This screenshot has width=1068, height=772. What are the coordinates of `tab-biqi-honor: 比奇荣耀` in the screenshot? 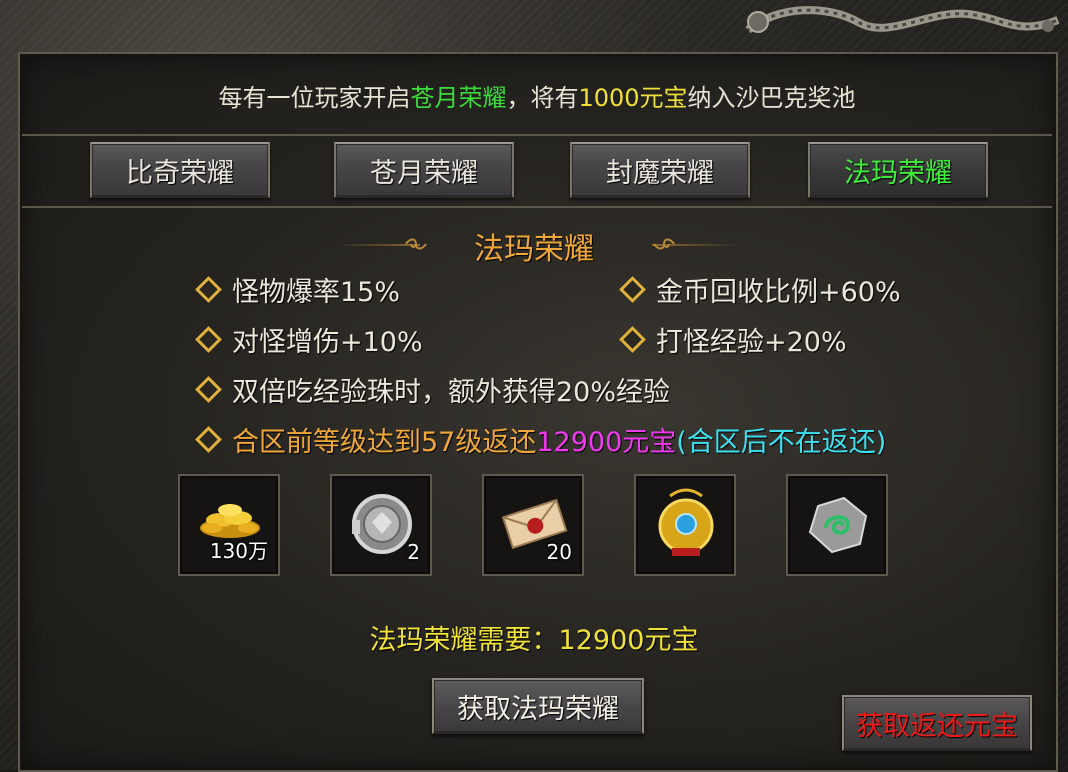 It's located at (180, 170).